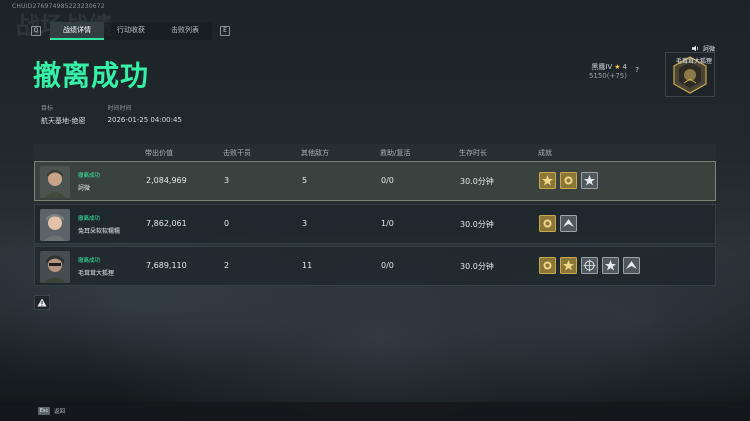 The image size is (750, 421). I want to click on help-icon: ?, so click(637, 70).